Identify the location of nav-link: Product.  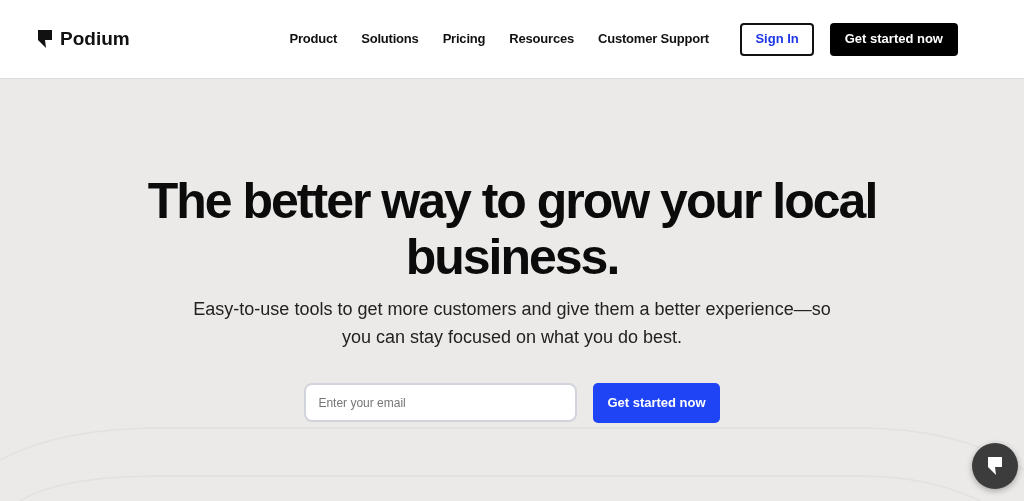
(313, 39).